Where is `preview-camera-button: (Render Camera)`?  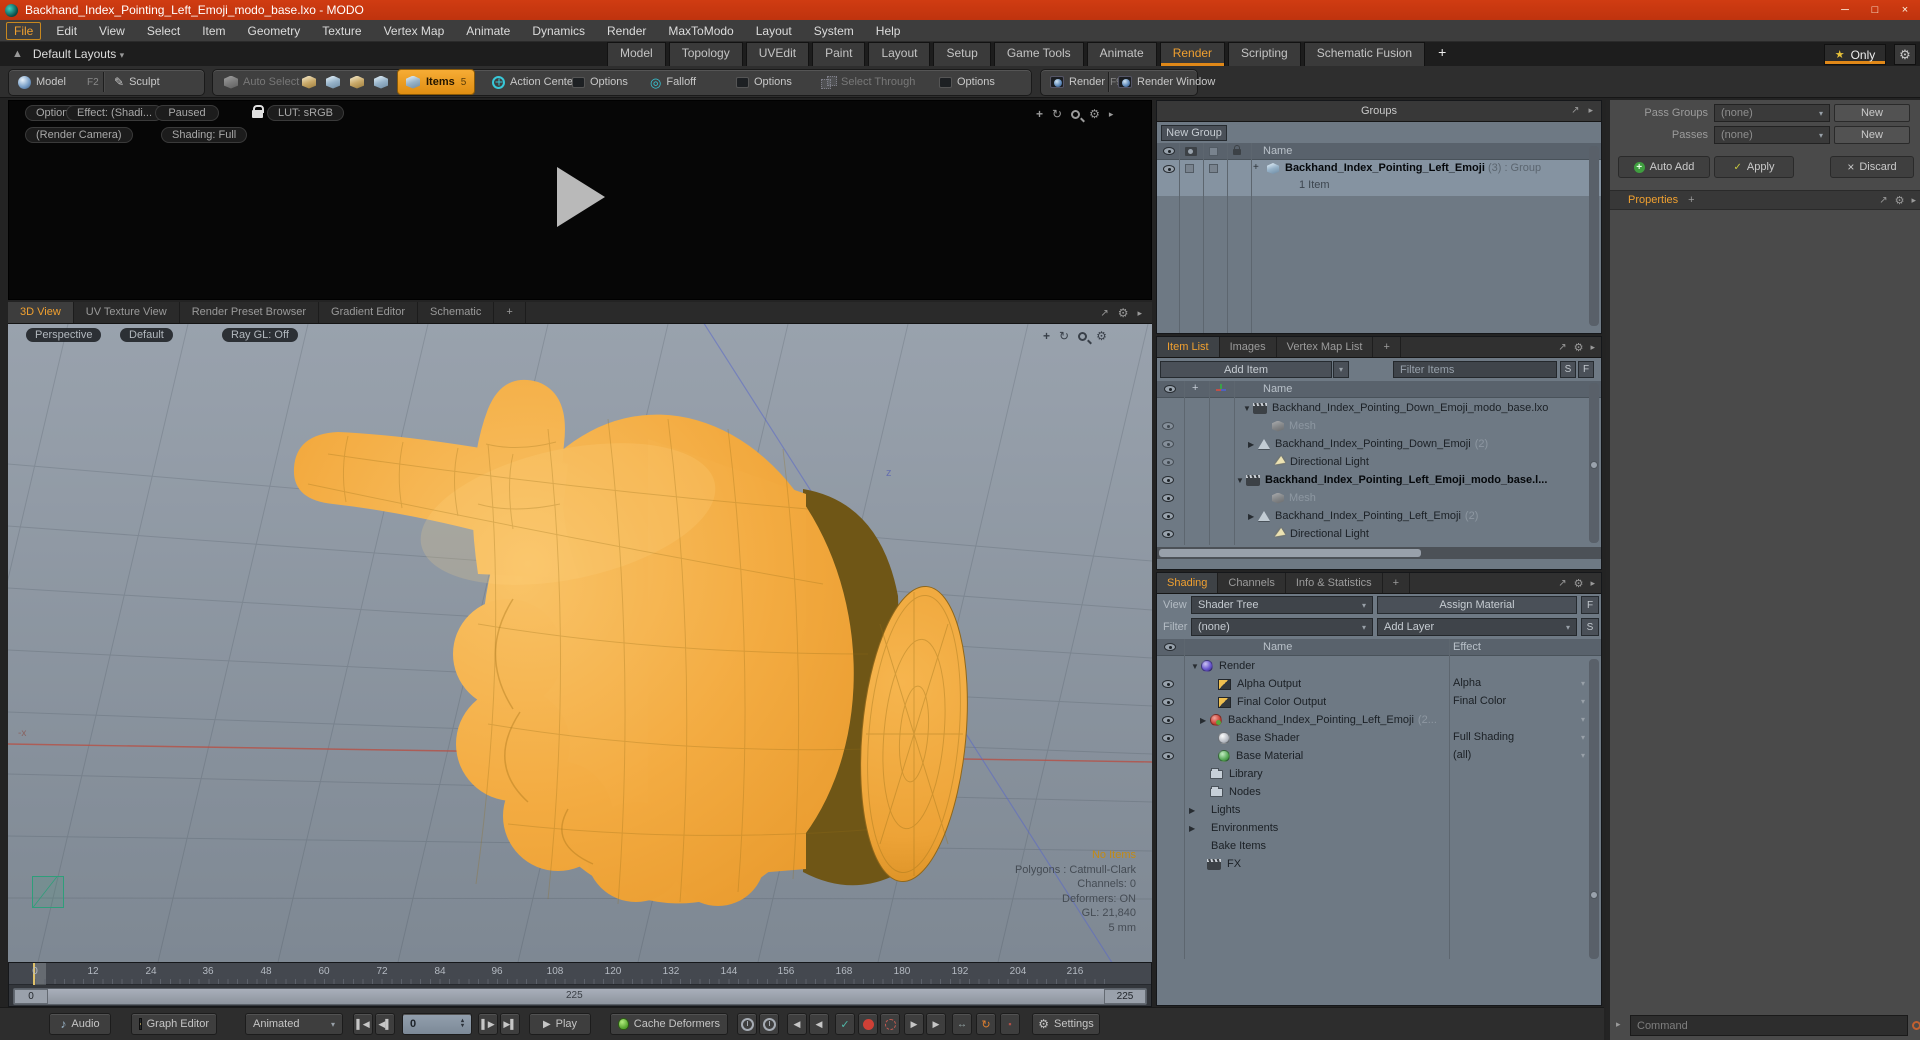
preview-camera-button: (Render Camera) is located at coordinates (79, 135).